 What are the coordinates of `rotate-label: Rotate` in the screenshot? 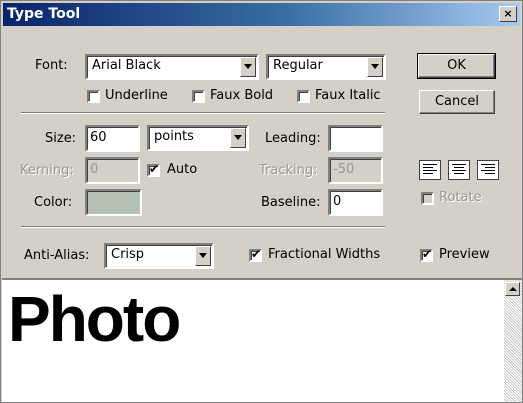 It's located at (460, 197).